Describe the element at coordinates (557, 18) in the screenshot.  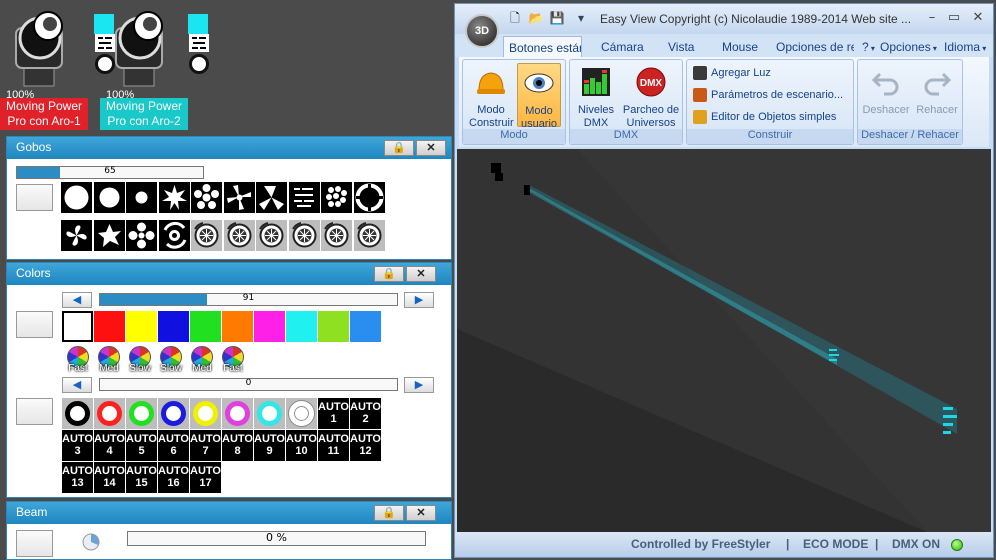
I see `save-icon: 💾` at that location.